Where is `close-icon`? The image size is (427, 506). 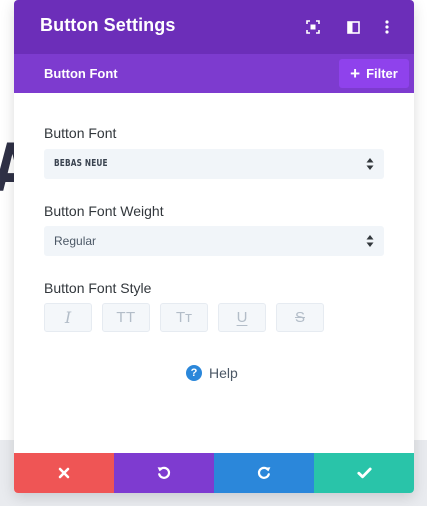 close-icon is located at coordinates (64, 473).